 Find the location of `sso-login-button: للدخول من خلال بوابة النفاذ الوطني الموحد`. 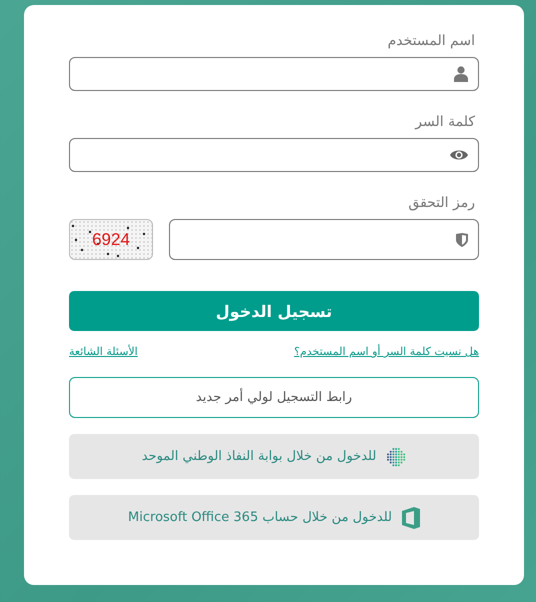

sso-login-button: للدخول من خلال بوابة النفاذ الوطني الموحد is located at coordinates (274, 456).